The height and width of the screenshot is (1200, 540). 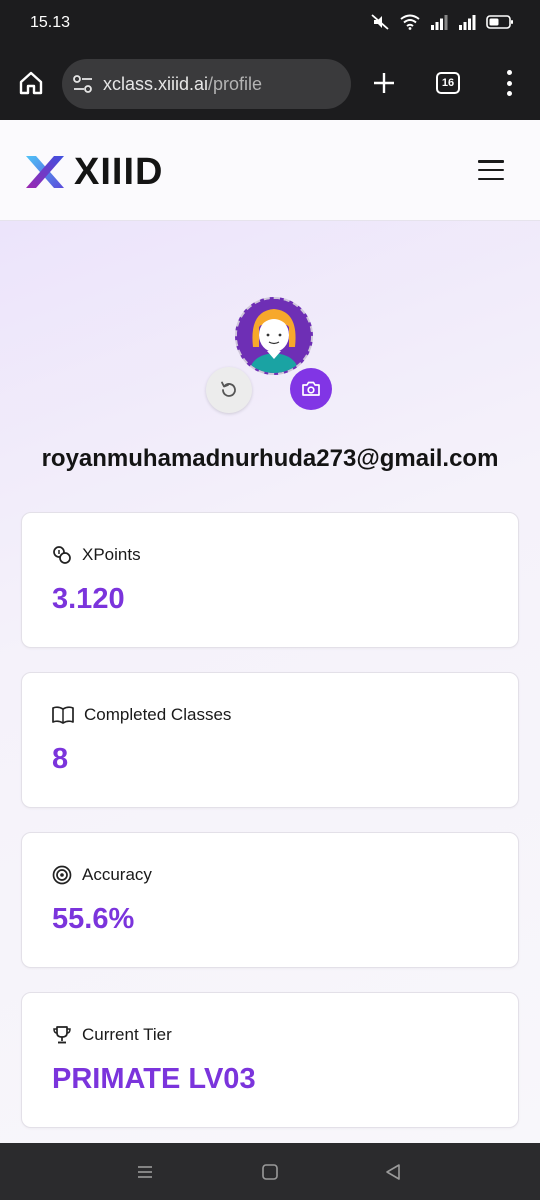 What do you see at coordinates (380, 22) in the screenshot?
I see `mute-icon` at bounding box center [380, 22].